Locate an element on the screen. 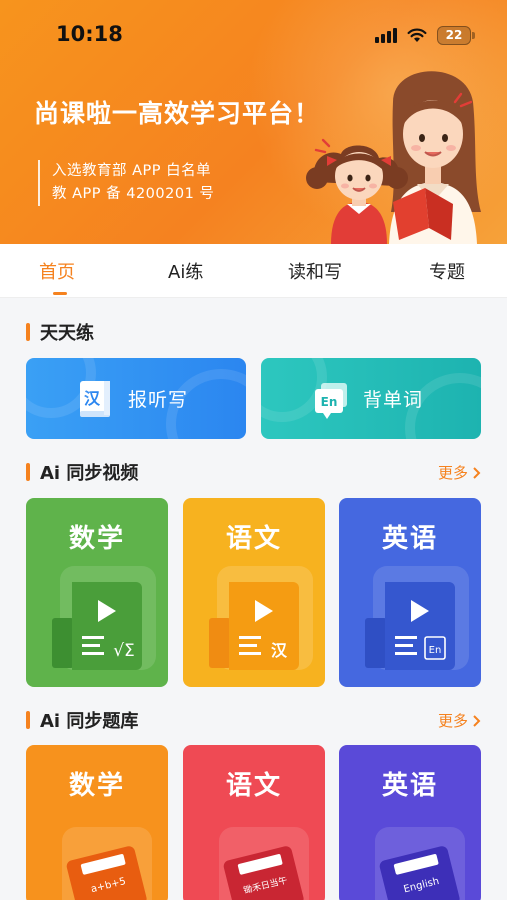  section-title: Ai 同步题库 is located at coordinates (89, 721).